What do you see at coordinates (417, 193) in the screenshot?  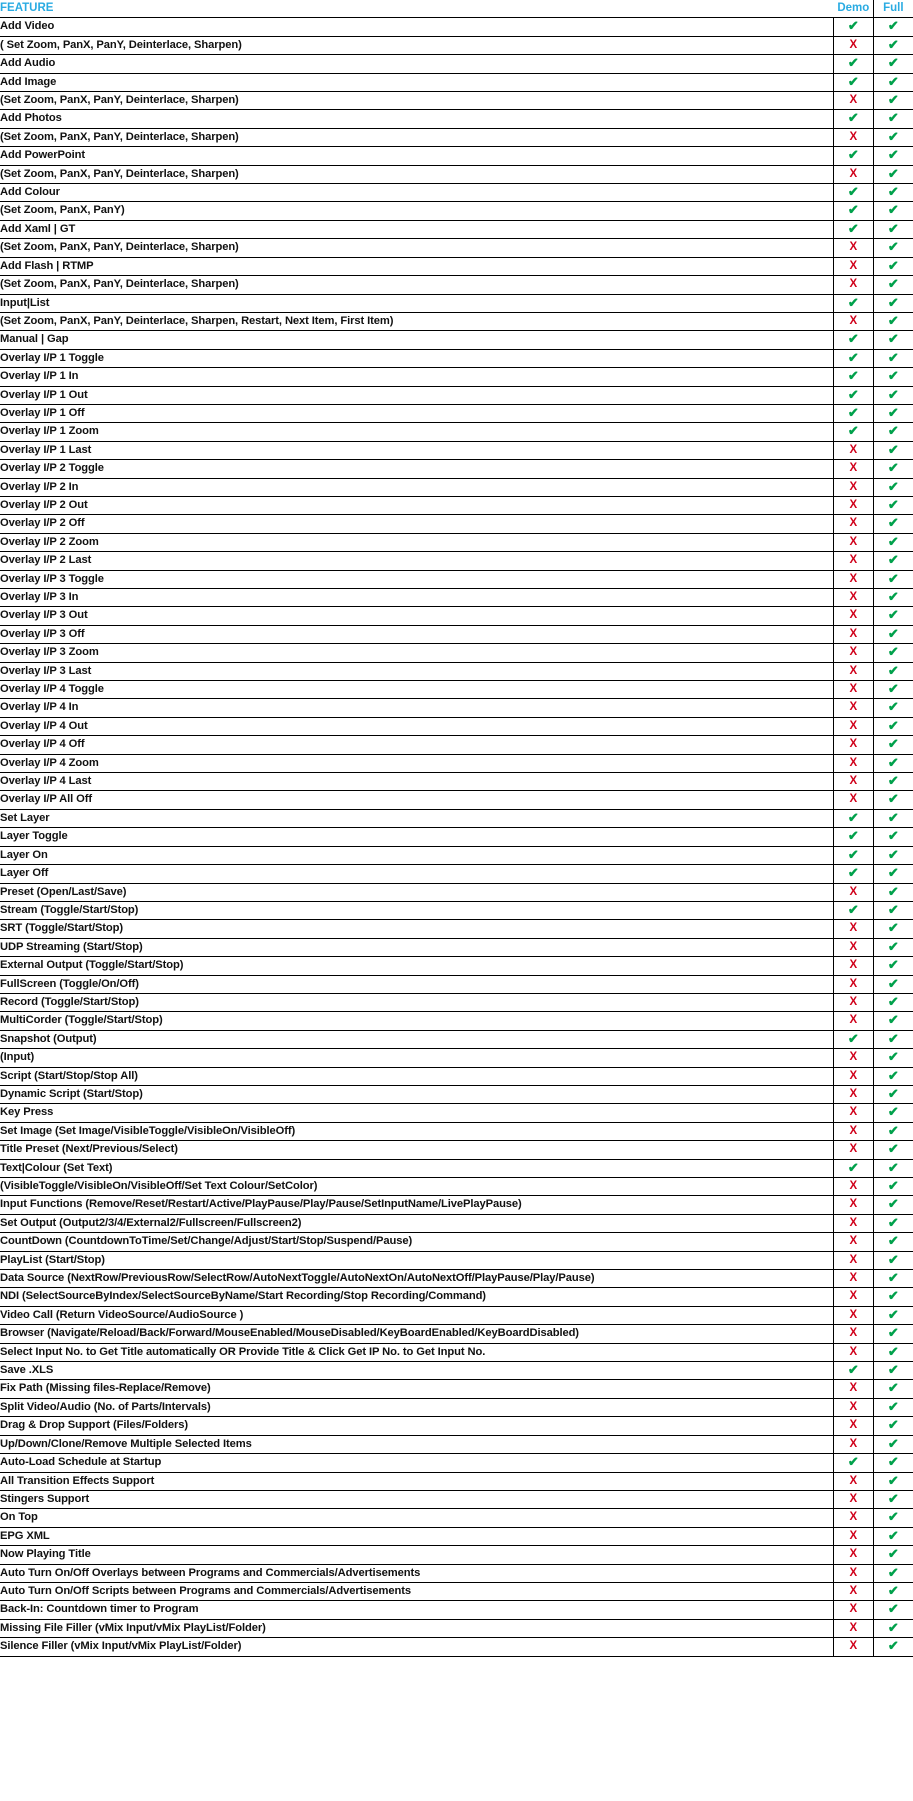 I see `feature-name-cell: Add Colour` at bounding box center [417, 193].